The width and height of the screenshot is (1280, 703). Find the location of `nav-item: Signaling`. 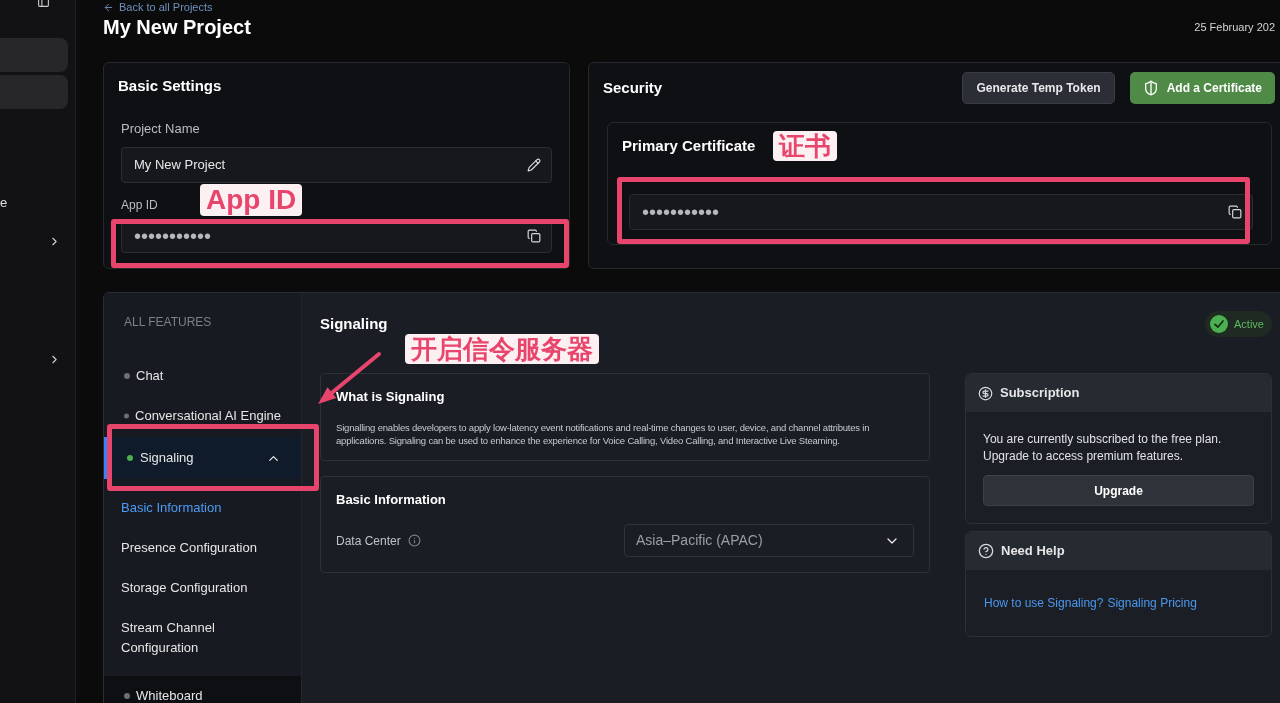

nav-item: Signaling is located at coordinates (202, 458).